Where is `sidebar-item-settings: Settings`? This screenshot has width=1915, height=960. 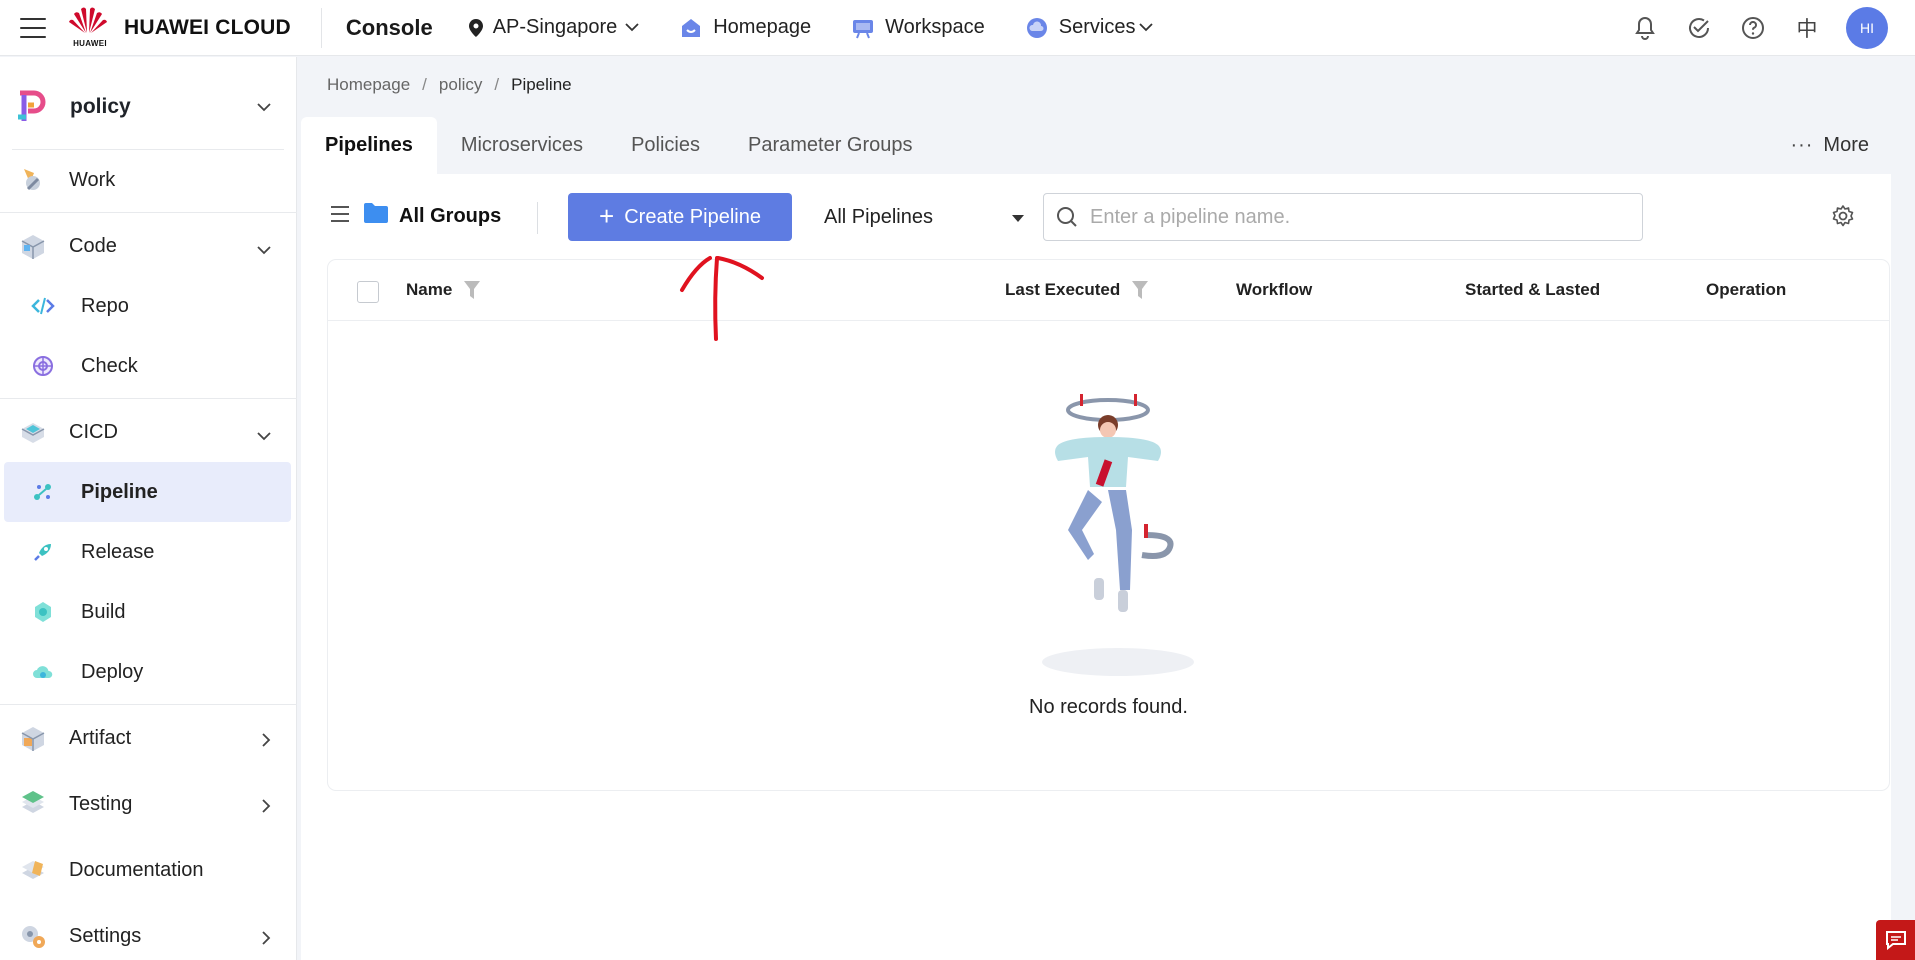
sidebar-item-settings: Settings is located at coordinates (148, 933).